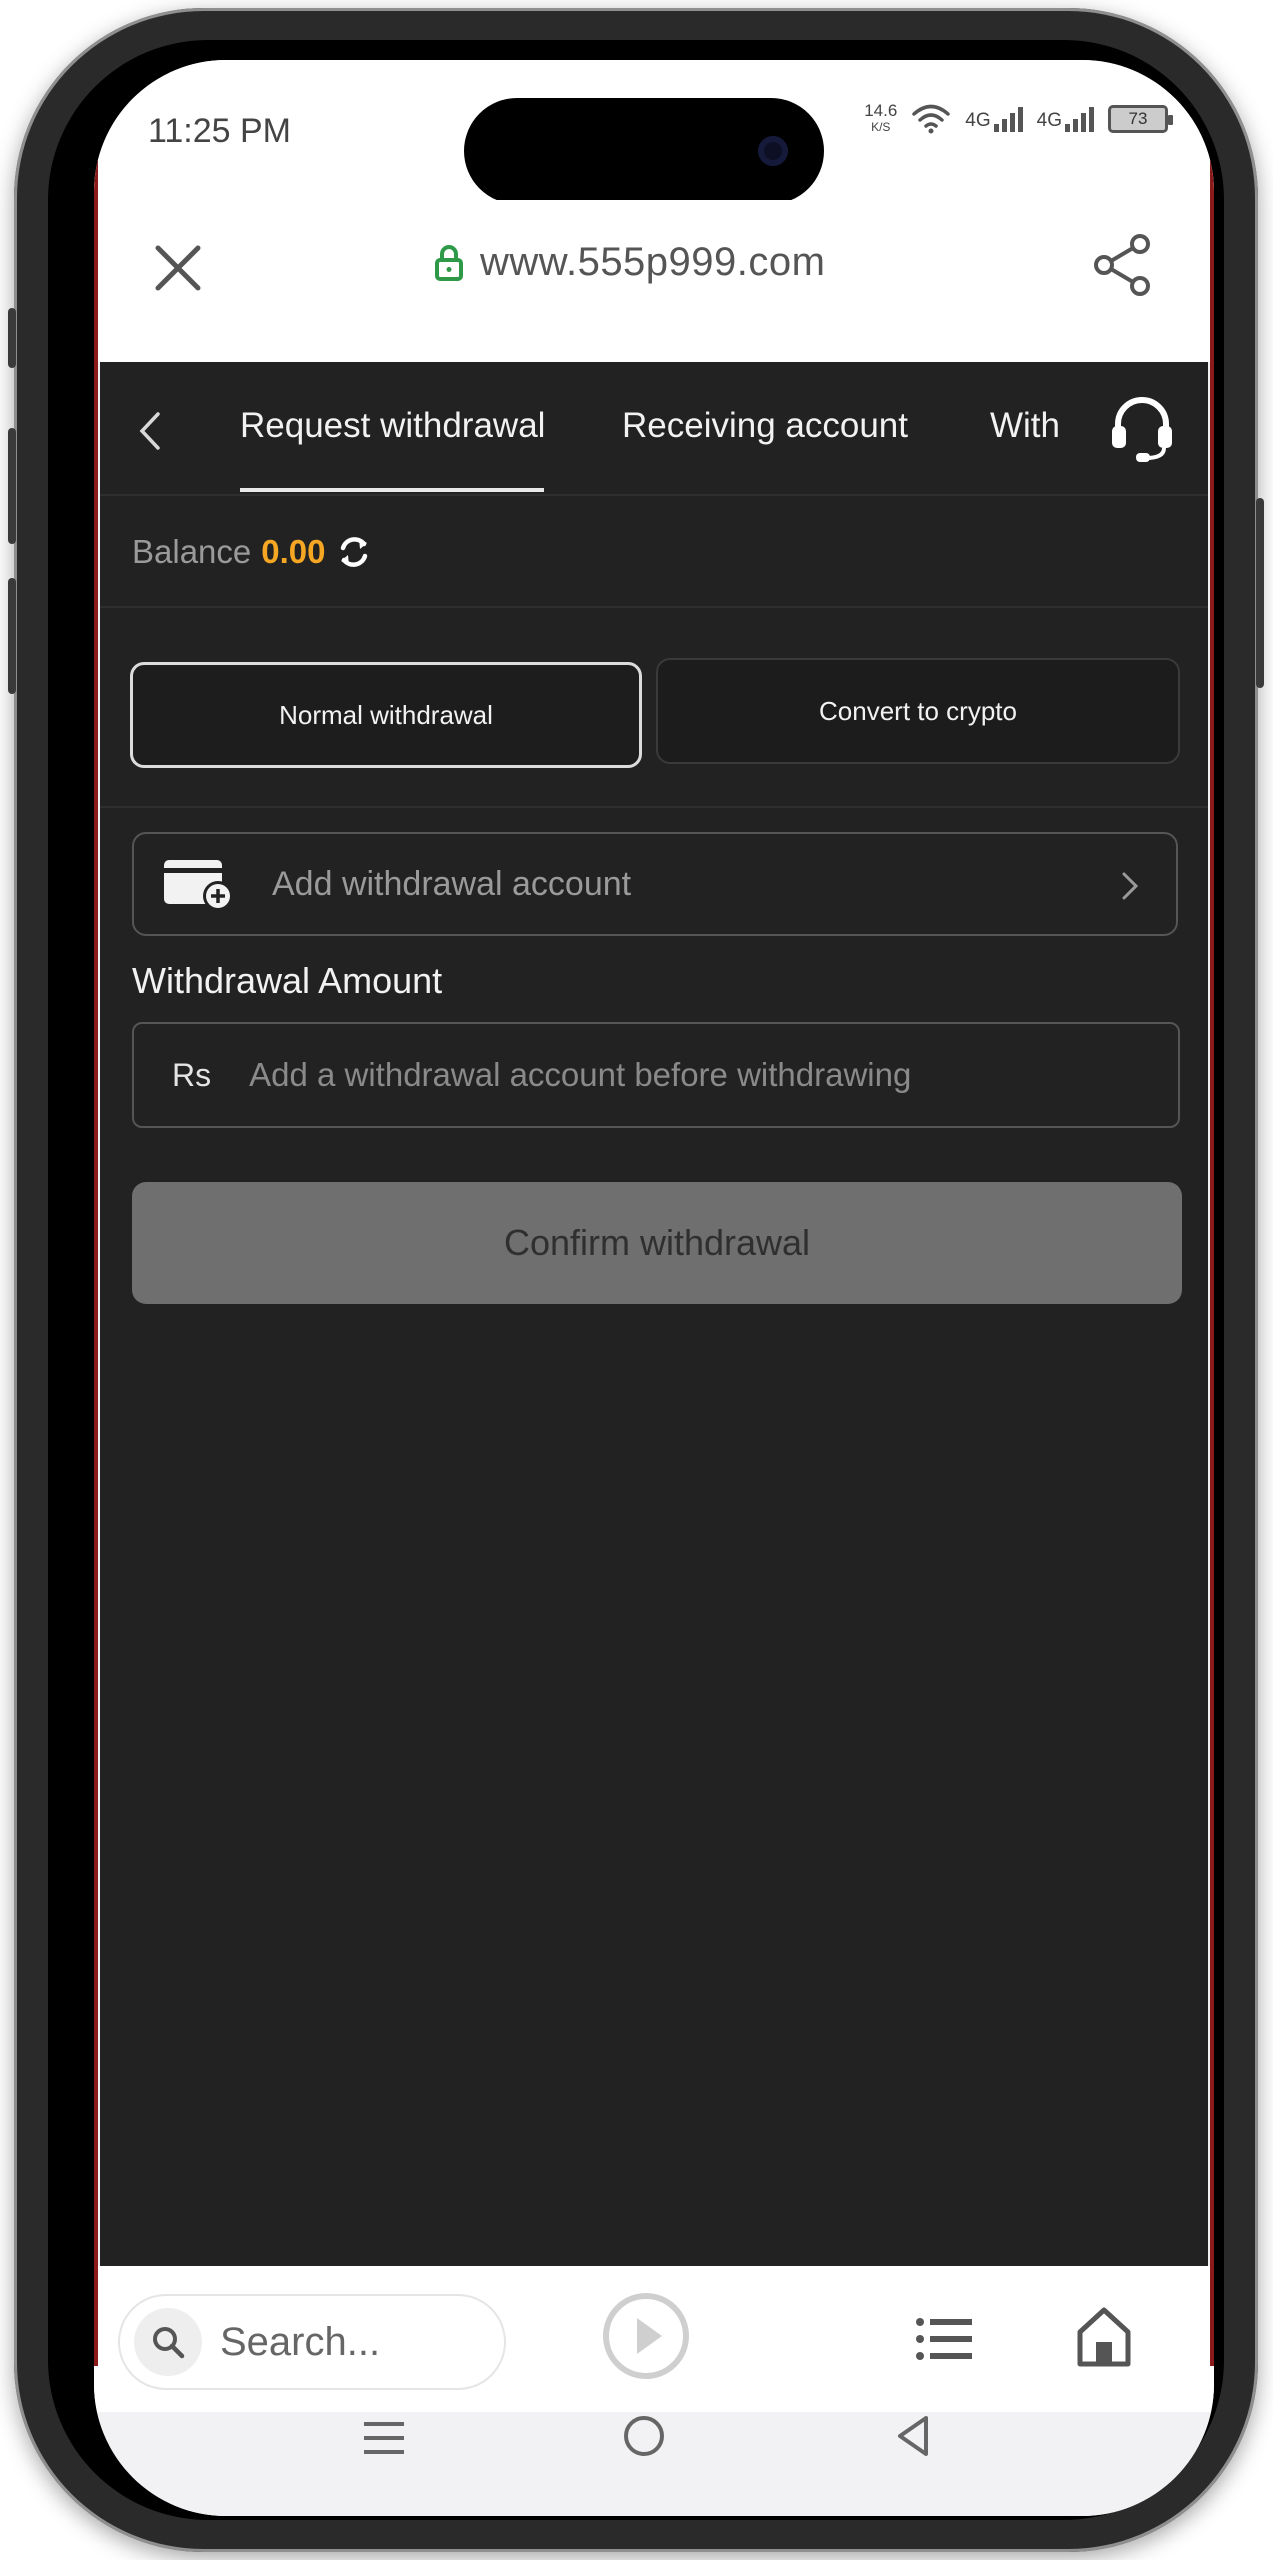 This screenshot has height=2560, width=1273. What do you see at coordinates (931, 119) in the screenshot?
I see `wifi-icon` at bounding box center [931, 119].